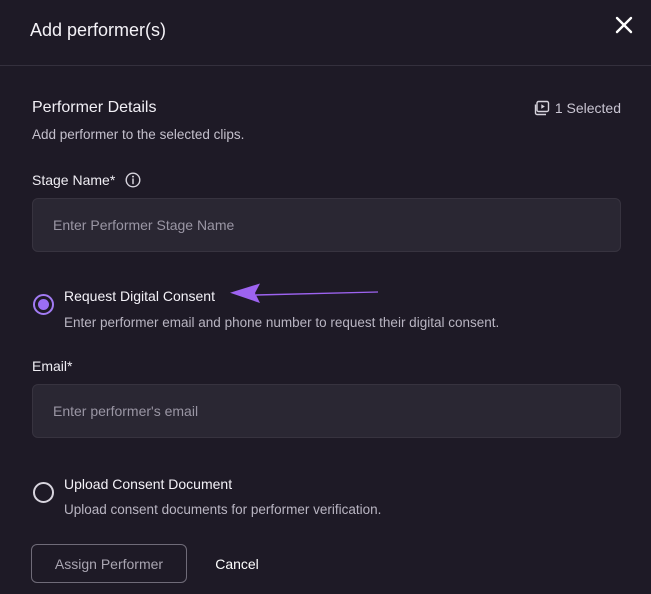 Image resolution: width=651 pixels, height=594 pixels. I want to click on cancel-button: Cancel, so click(237, 564).